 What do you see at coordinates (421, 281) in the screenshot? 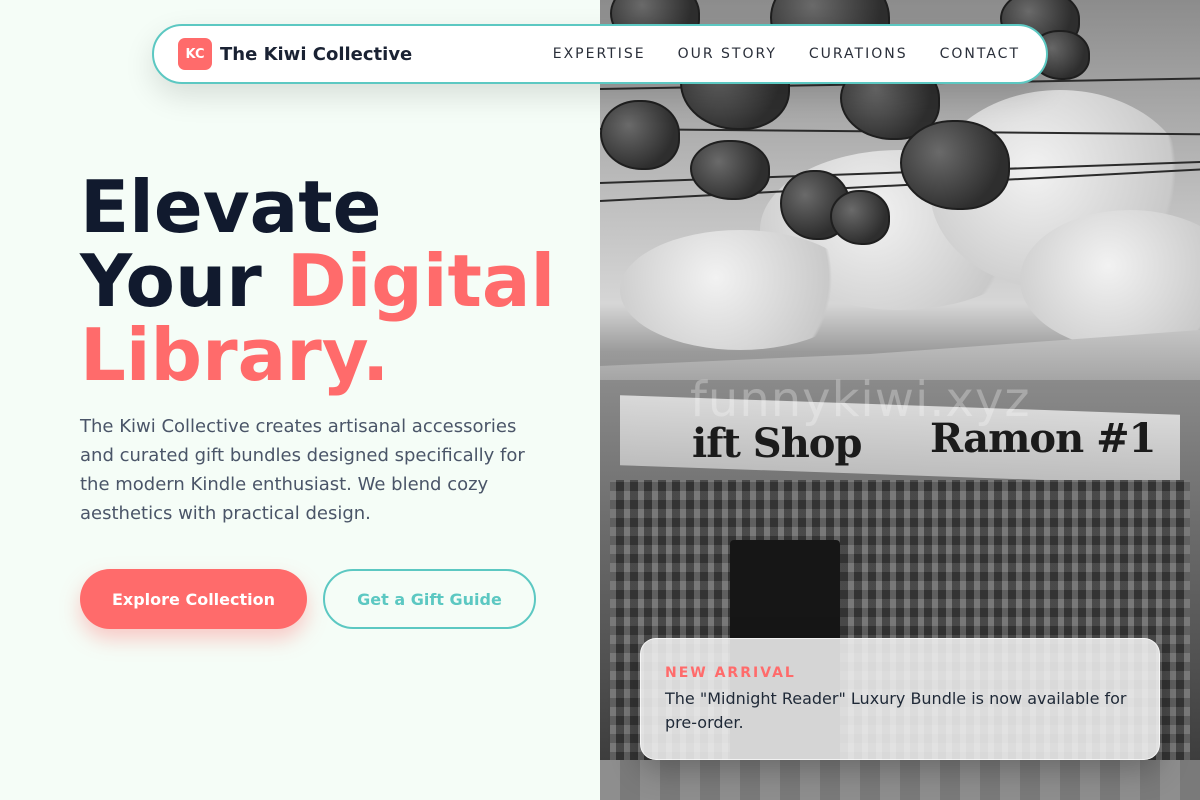
I see `headline-accent-digital: Digital` at bounding box center [421, 281].